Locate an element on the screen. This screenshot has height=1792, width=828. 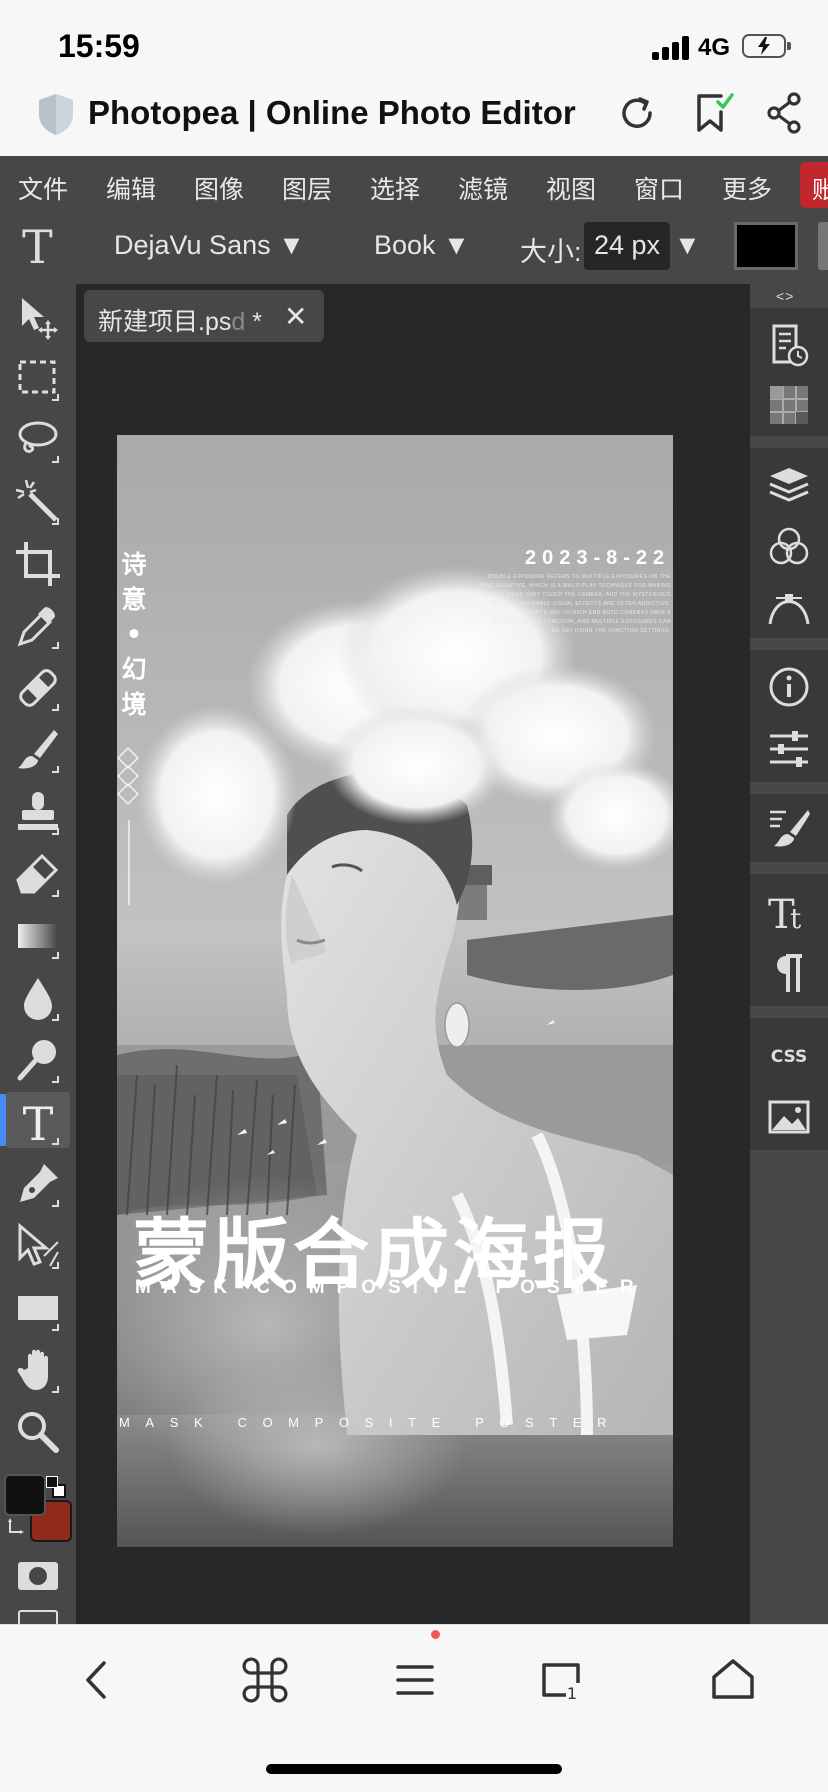
font-size-input: 24 px is located at coordinates (627, 246).